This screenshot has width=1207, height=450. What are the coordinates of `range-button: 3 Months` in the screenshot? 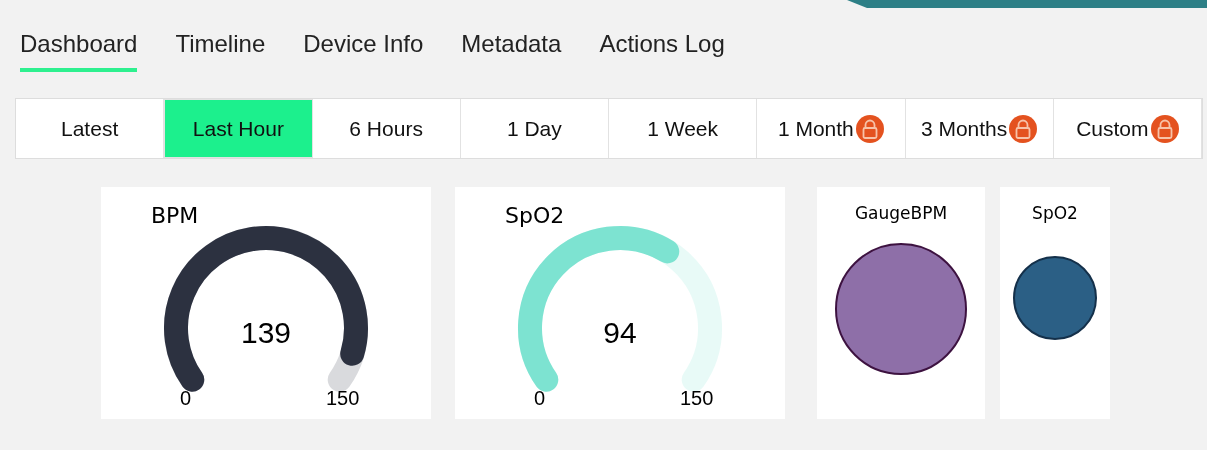 It's located at (979, 128).